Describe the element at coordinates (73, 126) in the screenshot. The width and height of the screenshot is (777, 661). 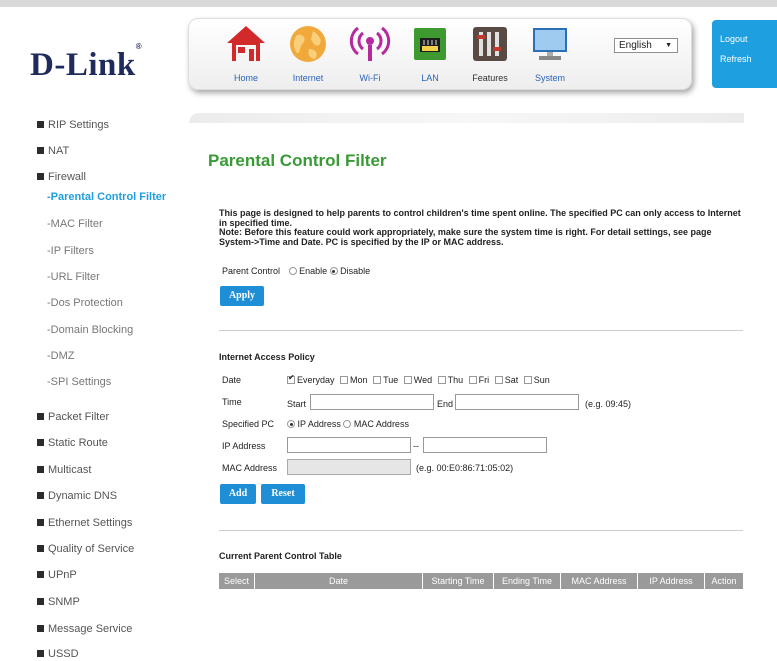
I see `sidebar-item-rip-settings: RIP Settings` at that location.